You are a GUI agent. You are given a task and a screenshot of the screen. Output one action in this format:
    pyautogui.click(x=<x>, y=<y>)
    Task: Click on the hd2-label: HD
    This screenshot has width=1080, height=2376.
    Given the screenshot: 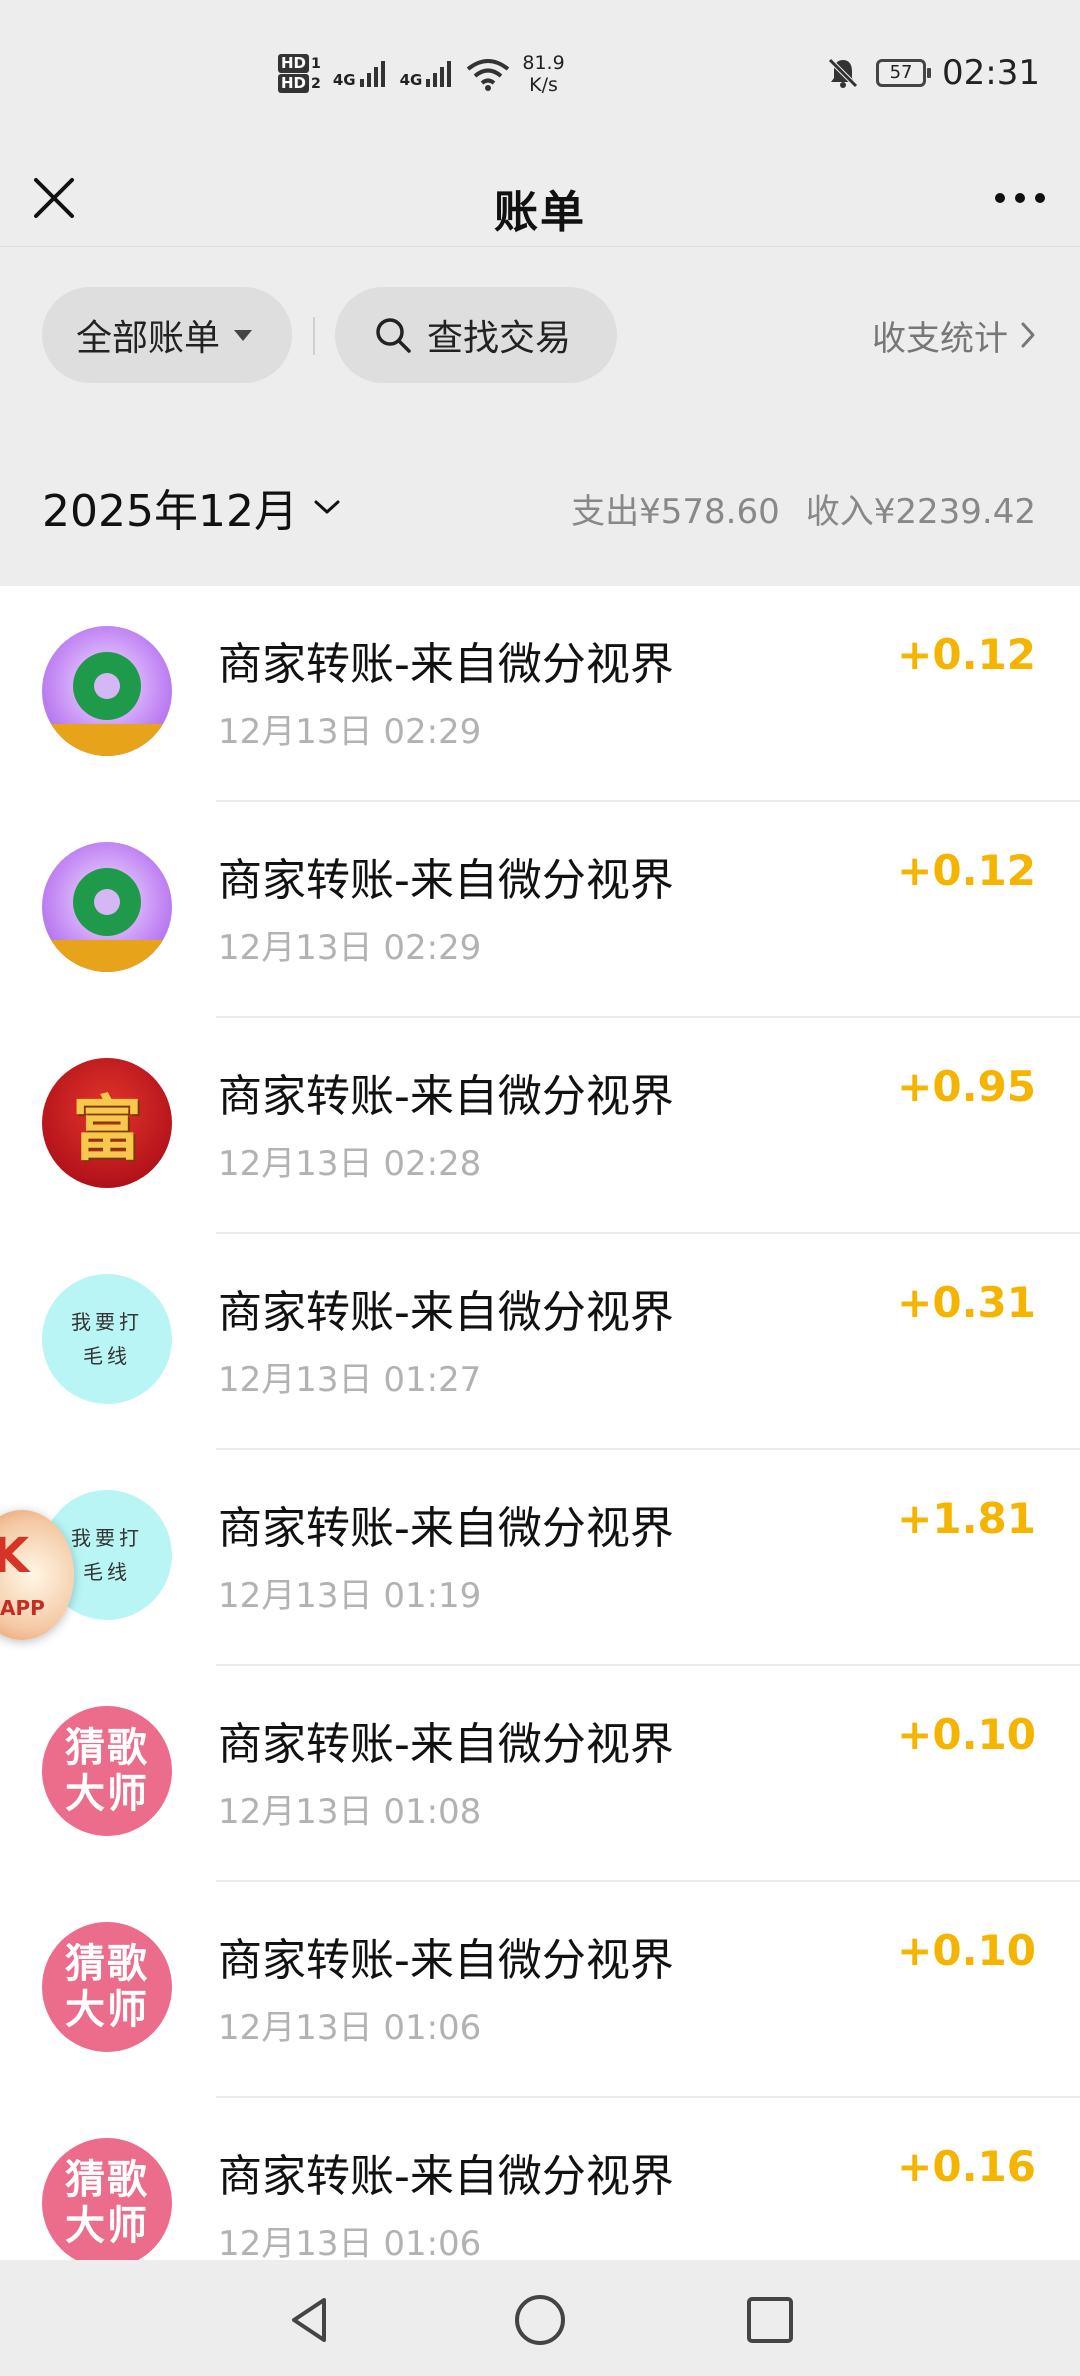 What is the action you would take?
    pyautogui.click(x=294, y=83)
    